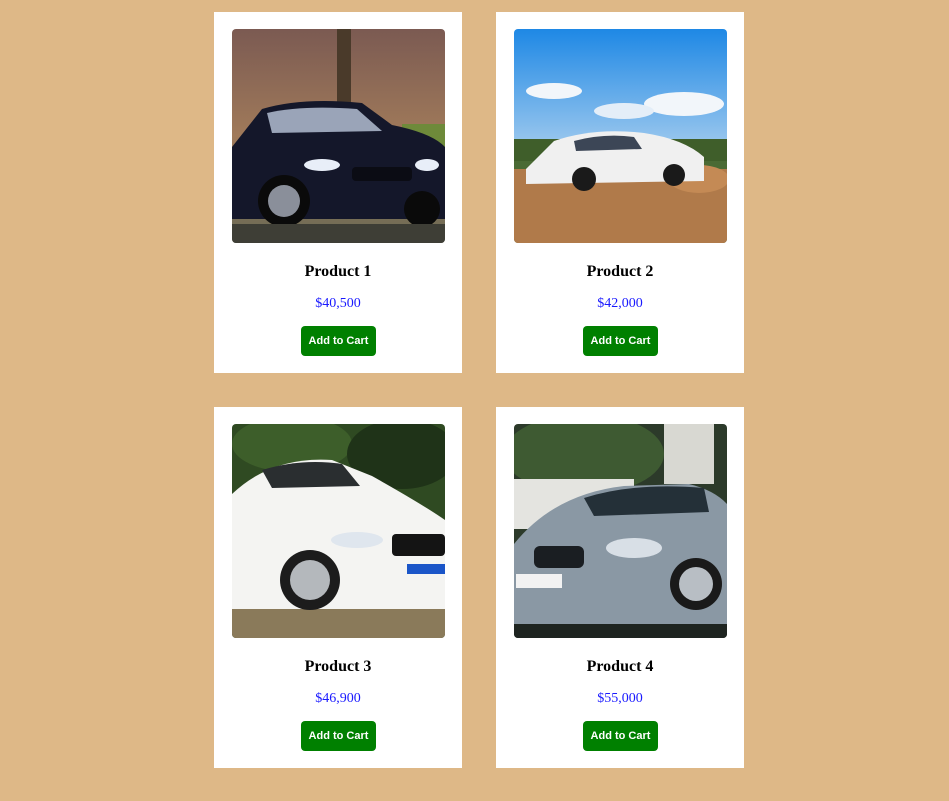 The height and width of the screenshot is (801, 949). I want to click on product-title: Product 3, so click(338, 666).